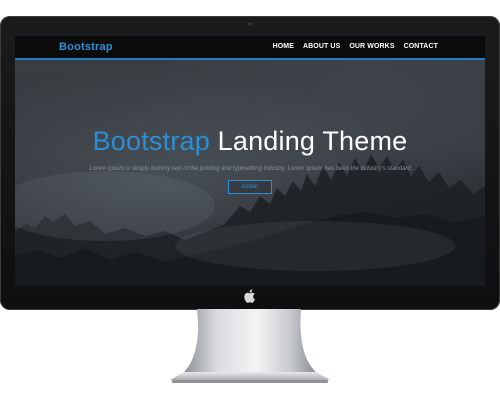  What do you see at coordinates (249, 296) in the screenshot?
I see `apple-logo-icon` at bounding box center [249, 296].